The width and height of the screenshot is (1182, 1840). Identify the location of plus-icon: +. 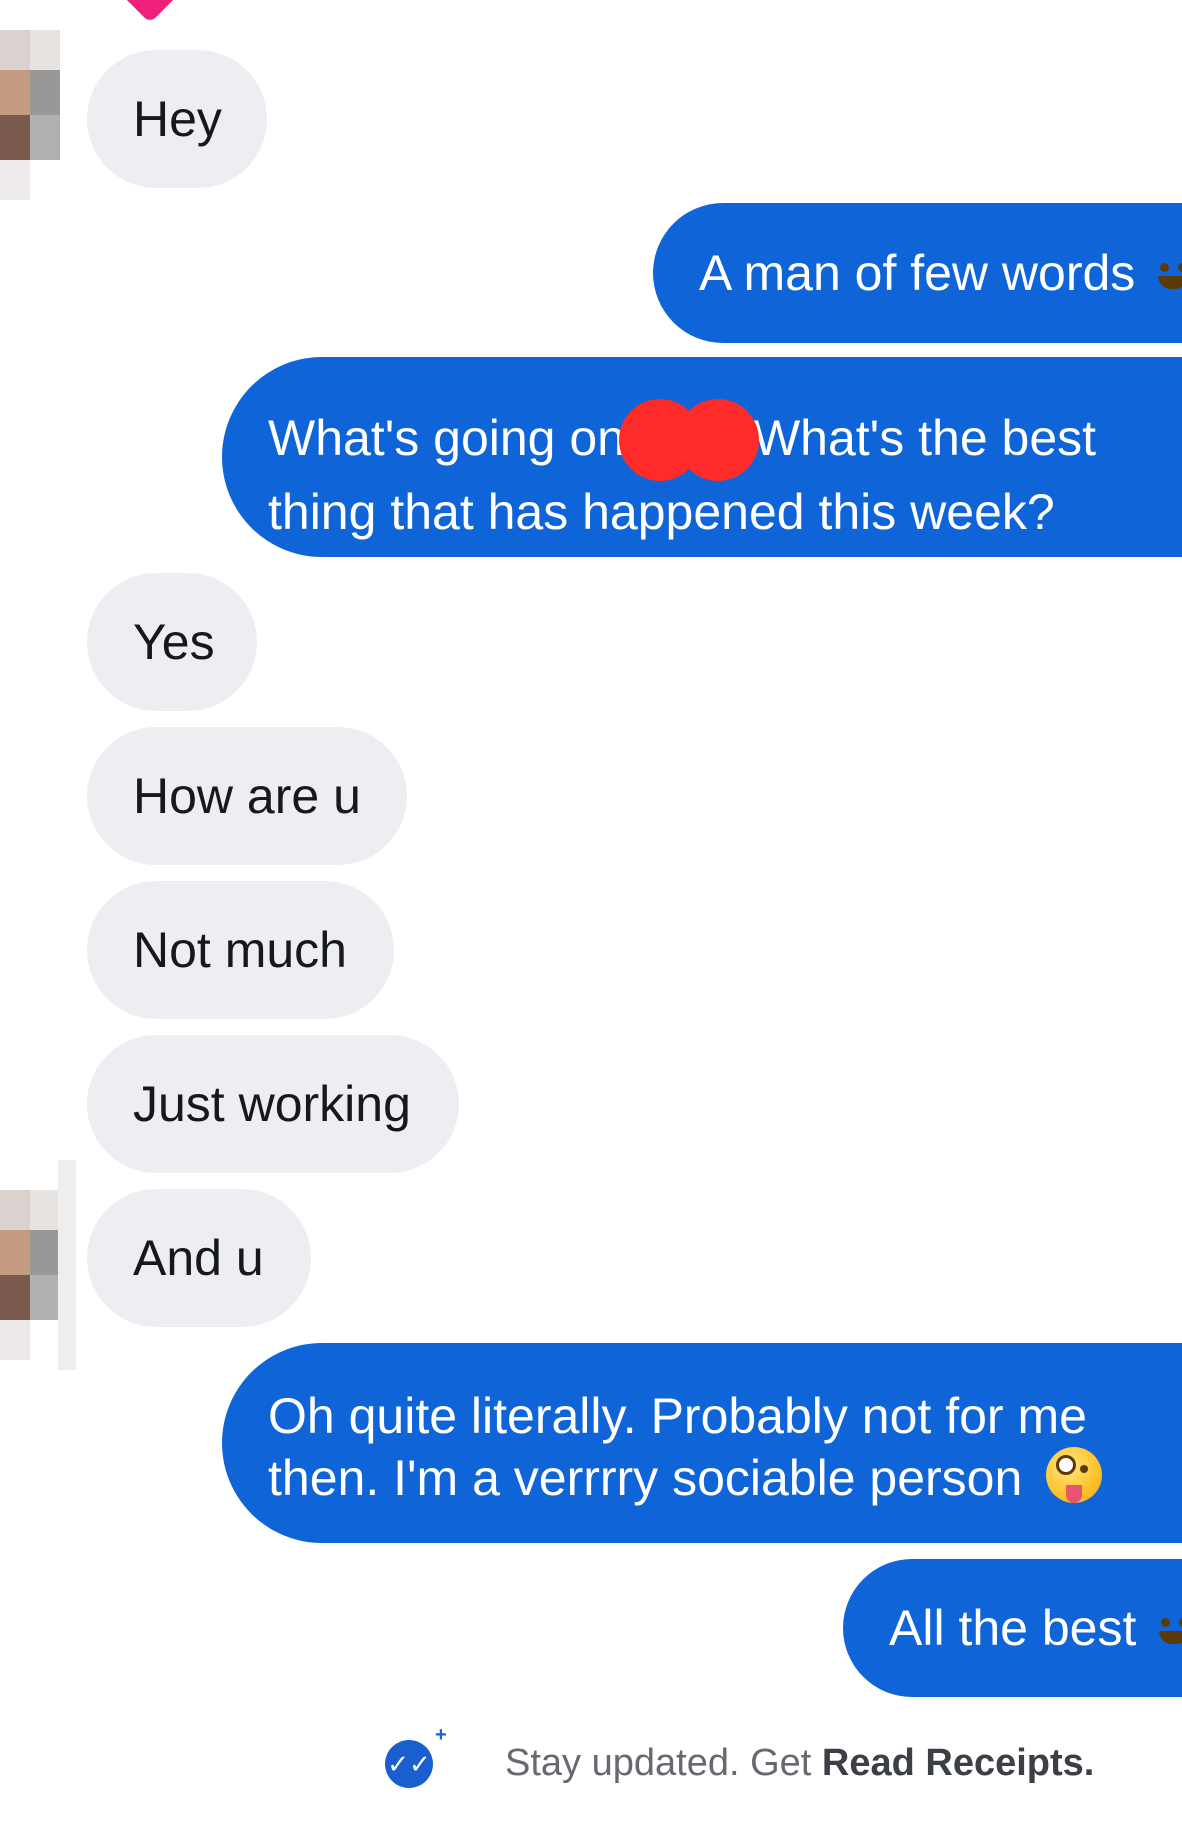
(441, 1735).